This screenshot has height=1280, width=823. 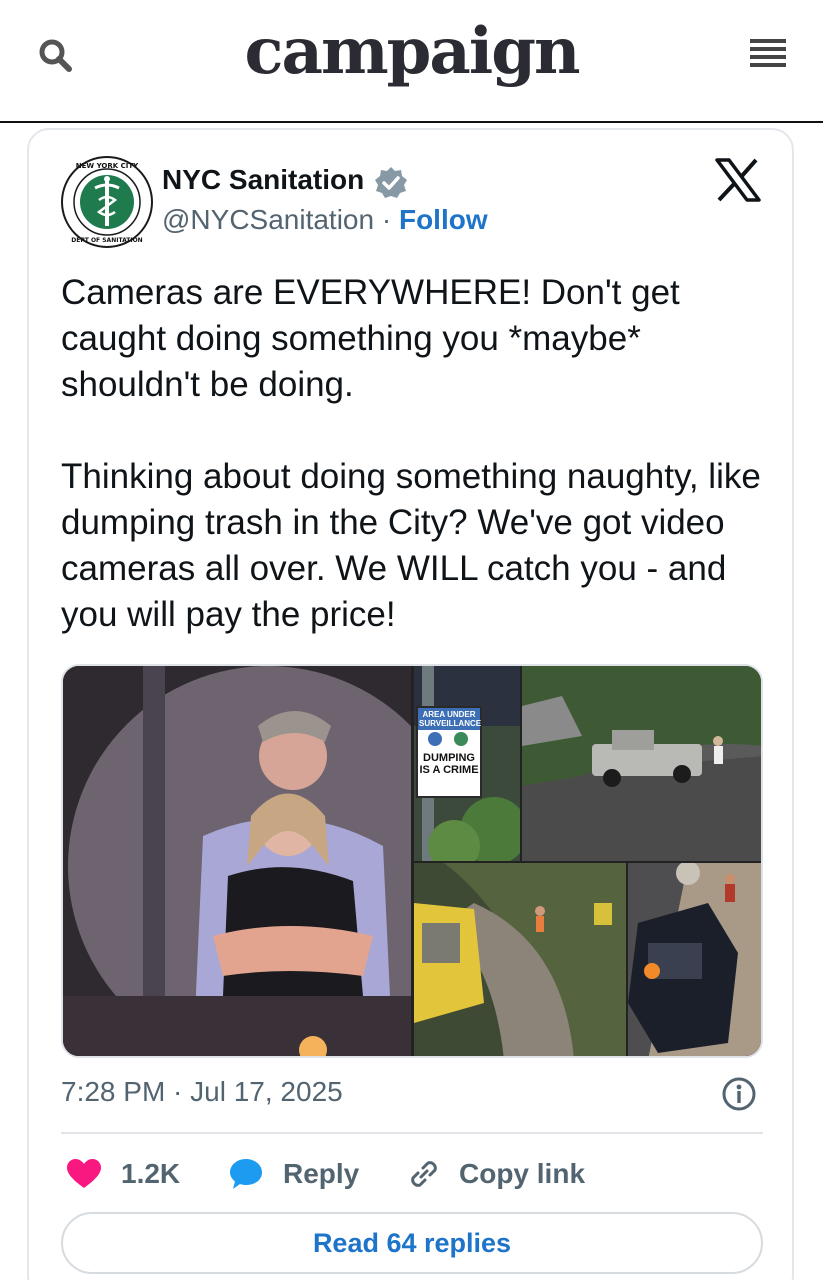 I want to click on info-icon, so click(x=739, y=1094).